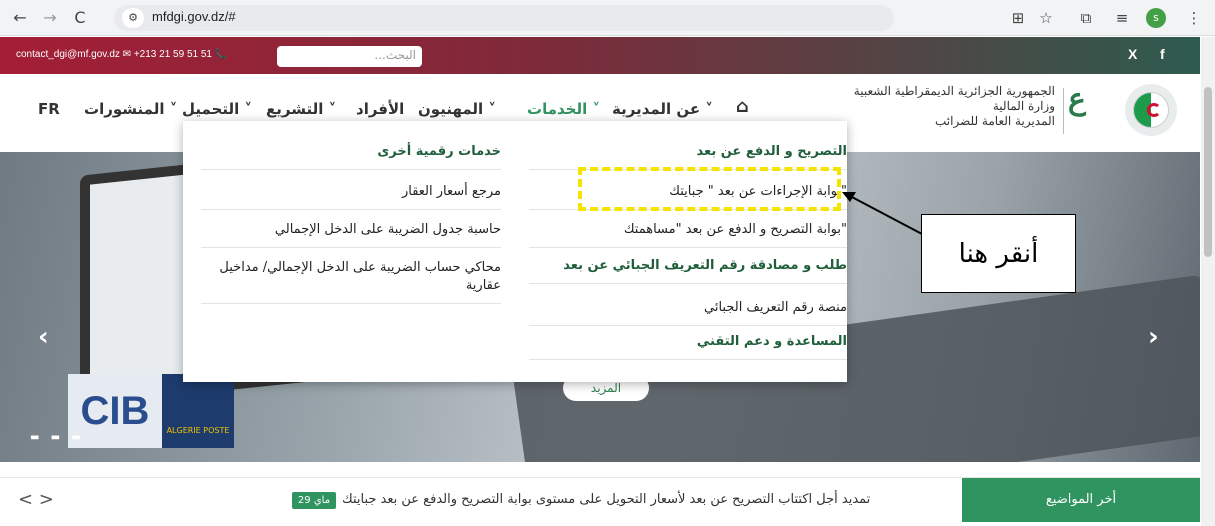 Image resolution: width=1215 pixels, height=526 pixels. Describe the element at coordinates (954, 91) in the screenshot. I see `org-line-1: الجمهورية الجزائرية الديمقراطية الشعبية` at that location.